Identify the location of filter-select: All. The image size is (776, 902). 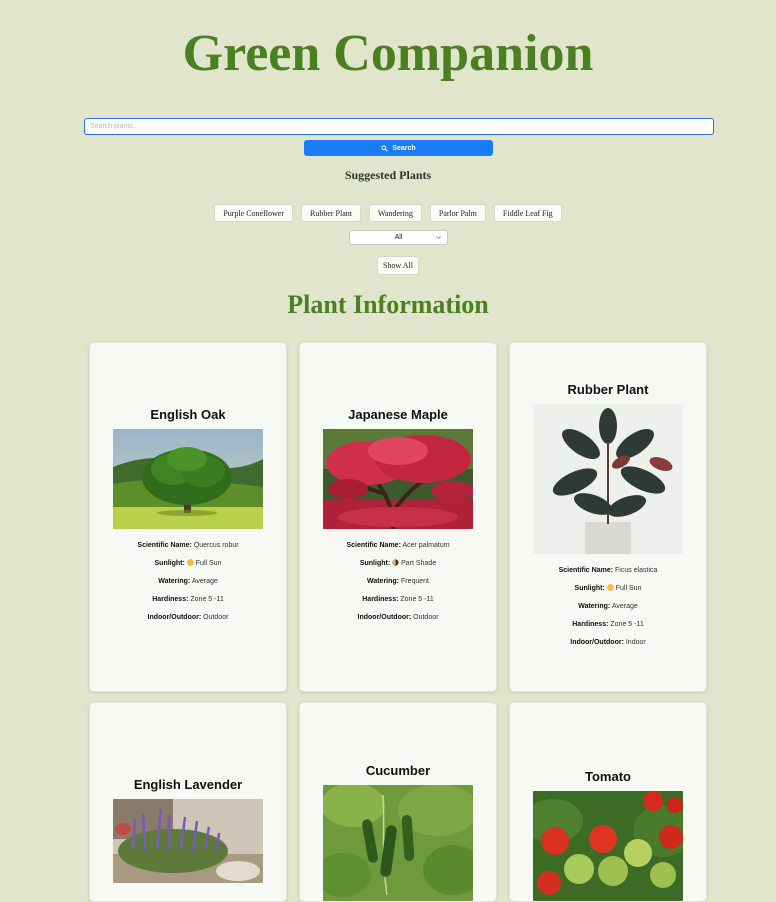
(398, 237).